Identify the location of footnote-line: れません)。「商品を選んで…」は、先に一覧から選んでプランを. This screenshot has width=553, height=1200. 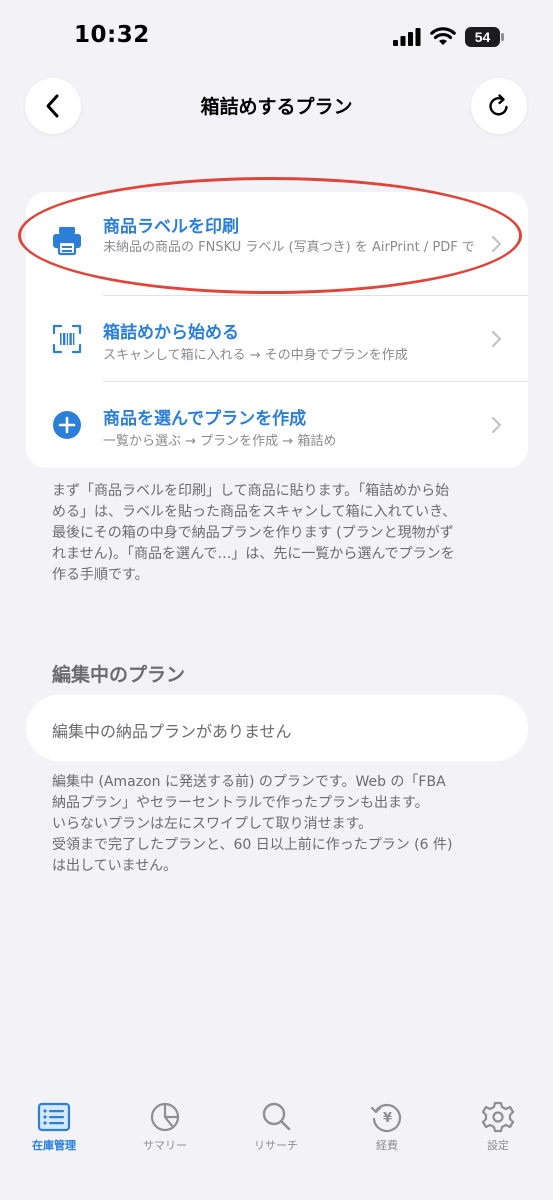
(253, 554).